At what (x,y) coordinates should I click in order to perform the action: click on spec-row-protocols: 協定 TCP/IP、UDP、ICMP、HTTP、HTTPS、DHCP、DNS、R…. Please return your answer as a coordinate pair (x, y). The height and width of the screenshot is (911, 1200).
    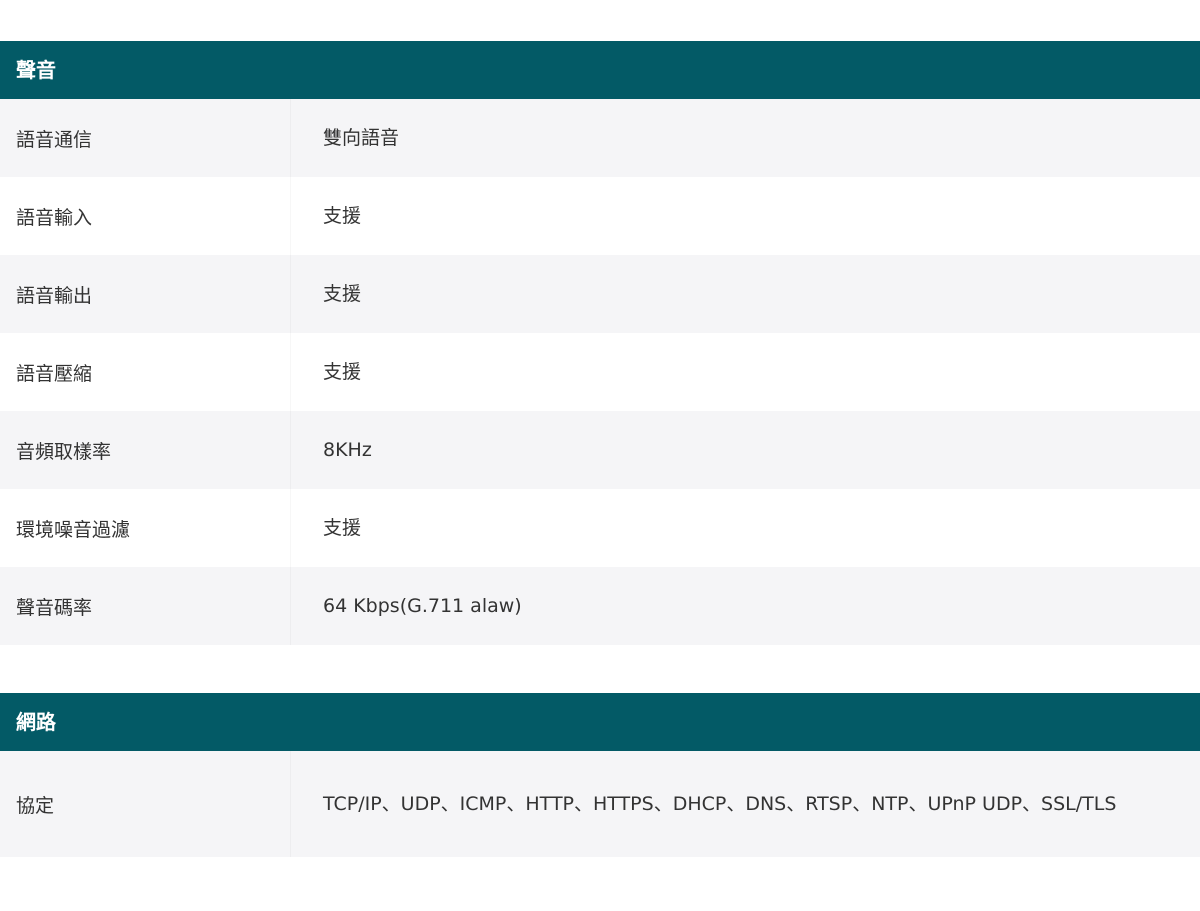
    Looking at the image, I should click on (600, 804).